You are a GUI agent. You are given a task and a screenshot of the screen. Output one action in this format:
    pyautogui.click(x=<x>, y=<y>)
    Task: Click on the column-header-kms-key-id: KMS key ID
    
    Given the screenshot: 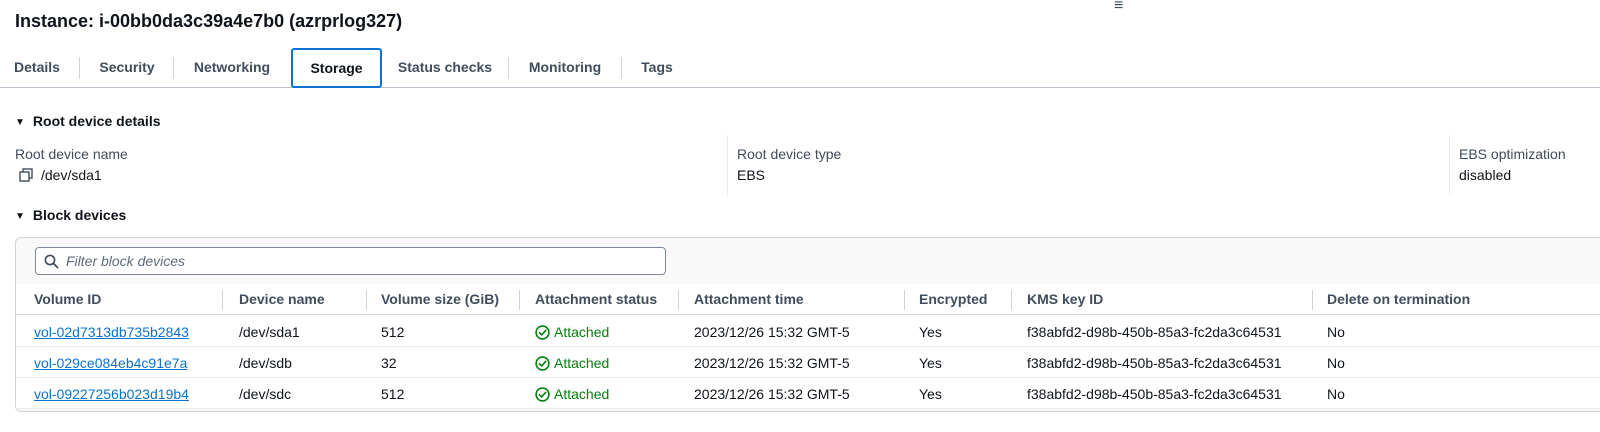 What is the action you would take?
    pyautogui.click(x=1065, y=299)
    